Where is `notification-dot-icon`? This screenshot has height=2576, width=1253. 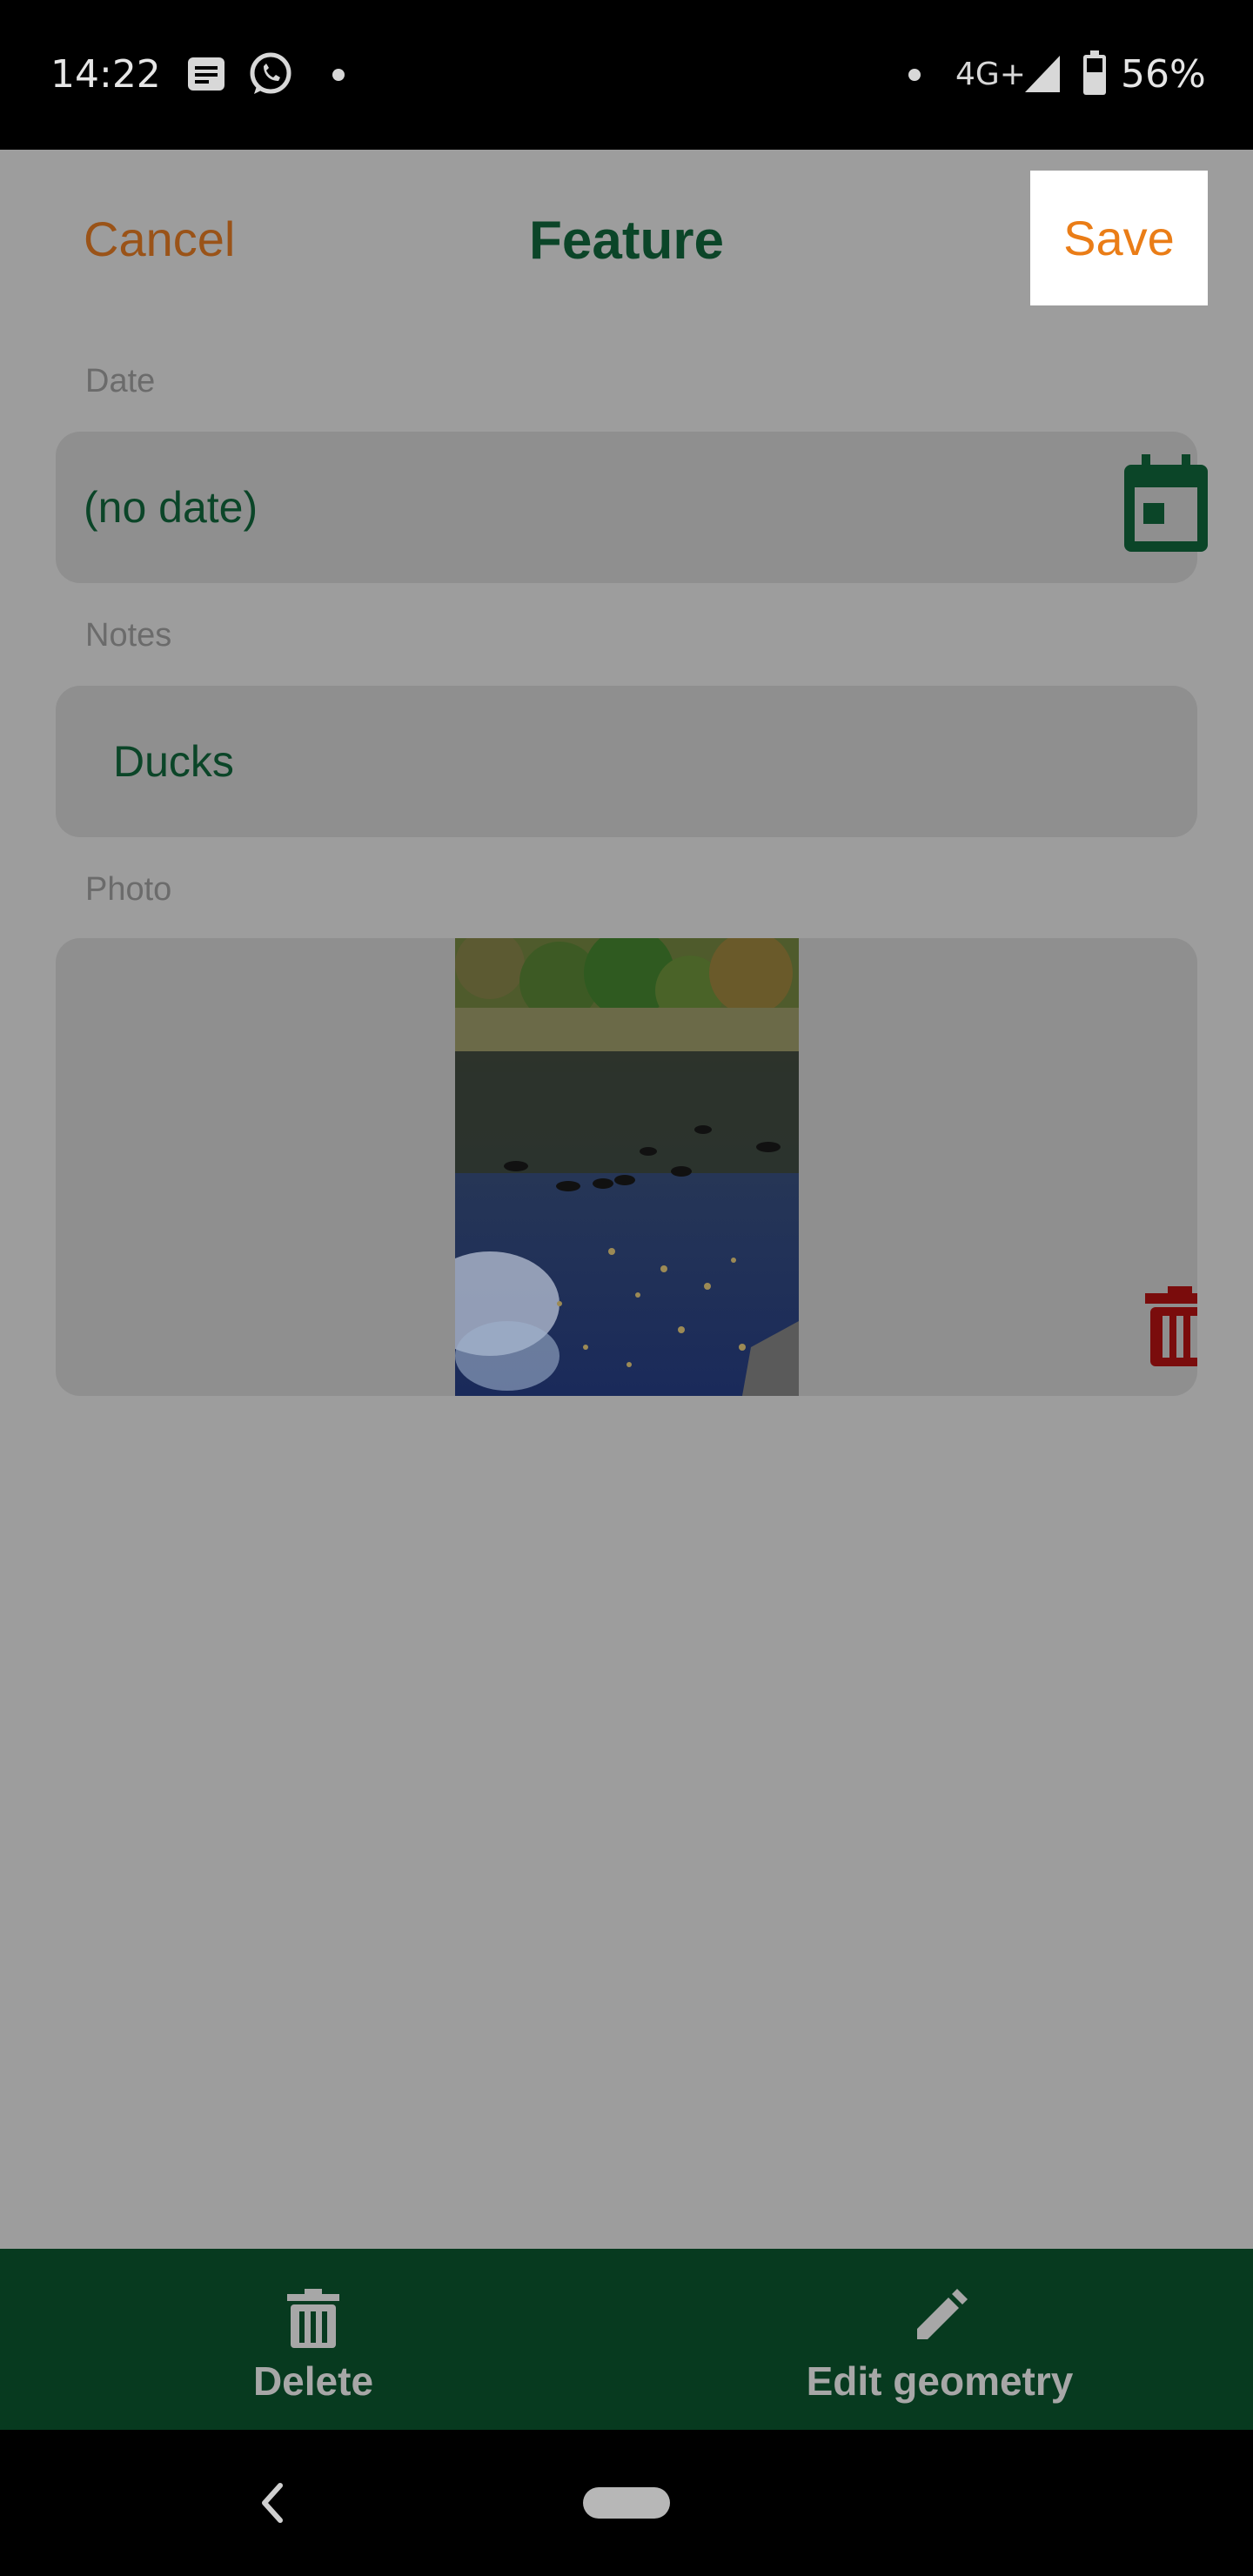
notification-dot-icon is located at coordinates (338, 75).